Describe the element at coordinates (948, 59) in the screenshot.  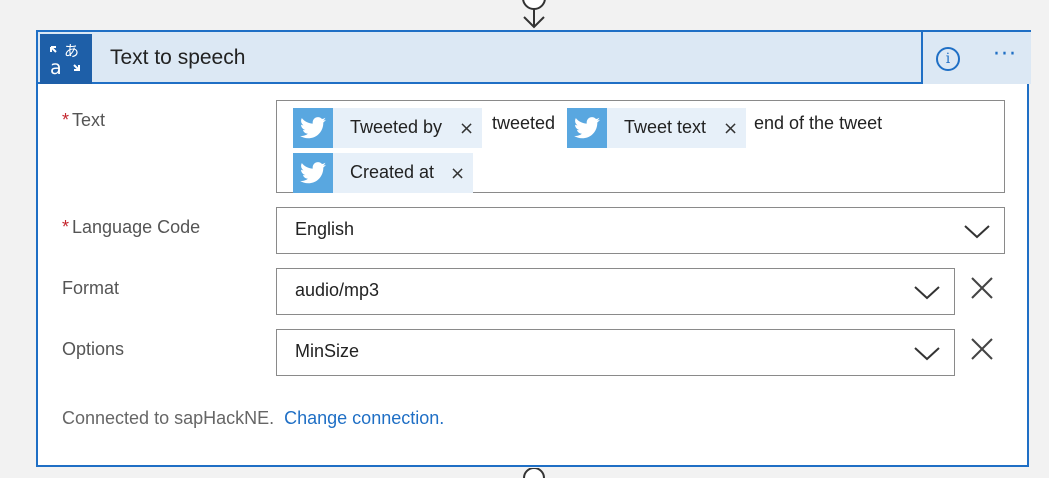
I see `info-button: i` at that location.